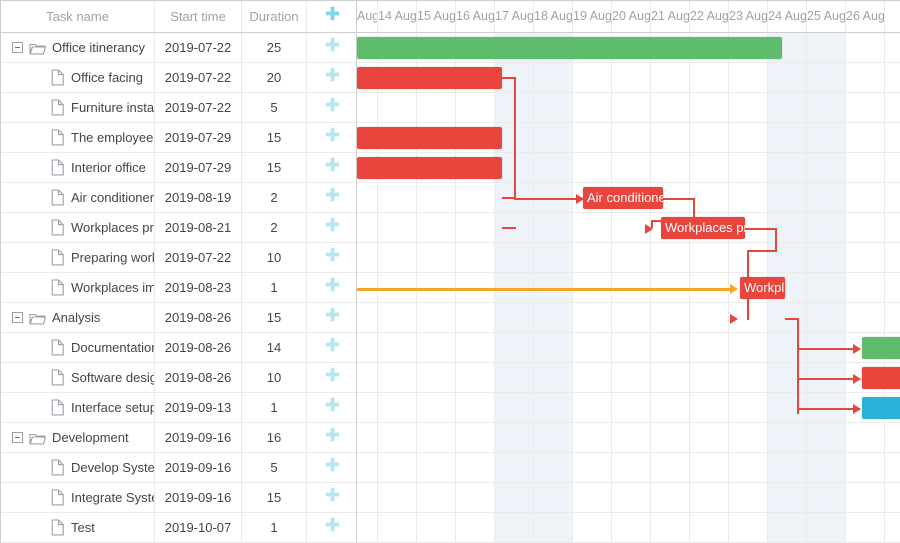  Describe the element at coordinates (78, 227) in the screenshot. I see `cell-task-name: Workplaces pre` at that location.